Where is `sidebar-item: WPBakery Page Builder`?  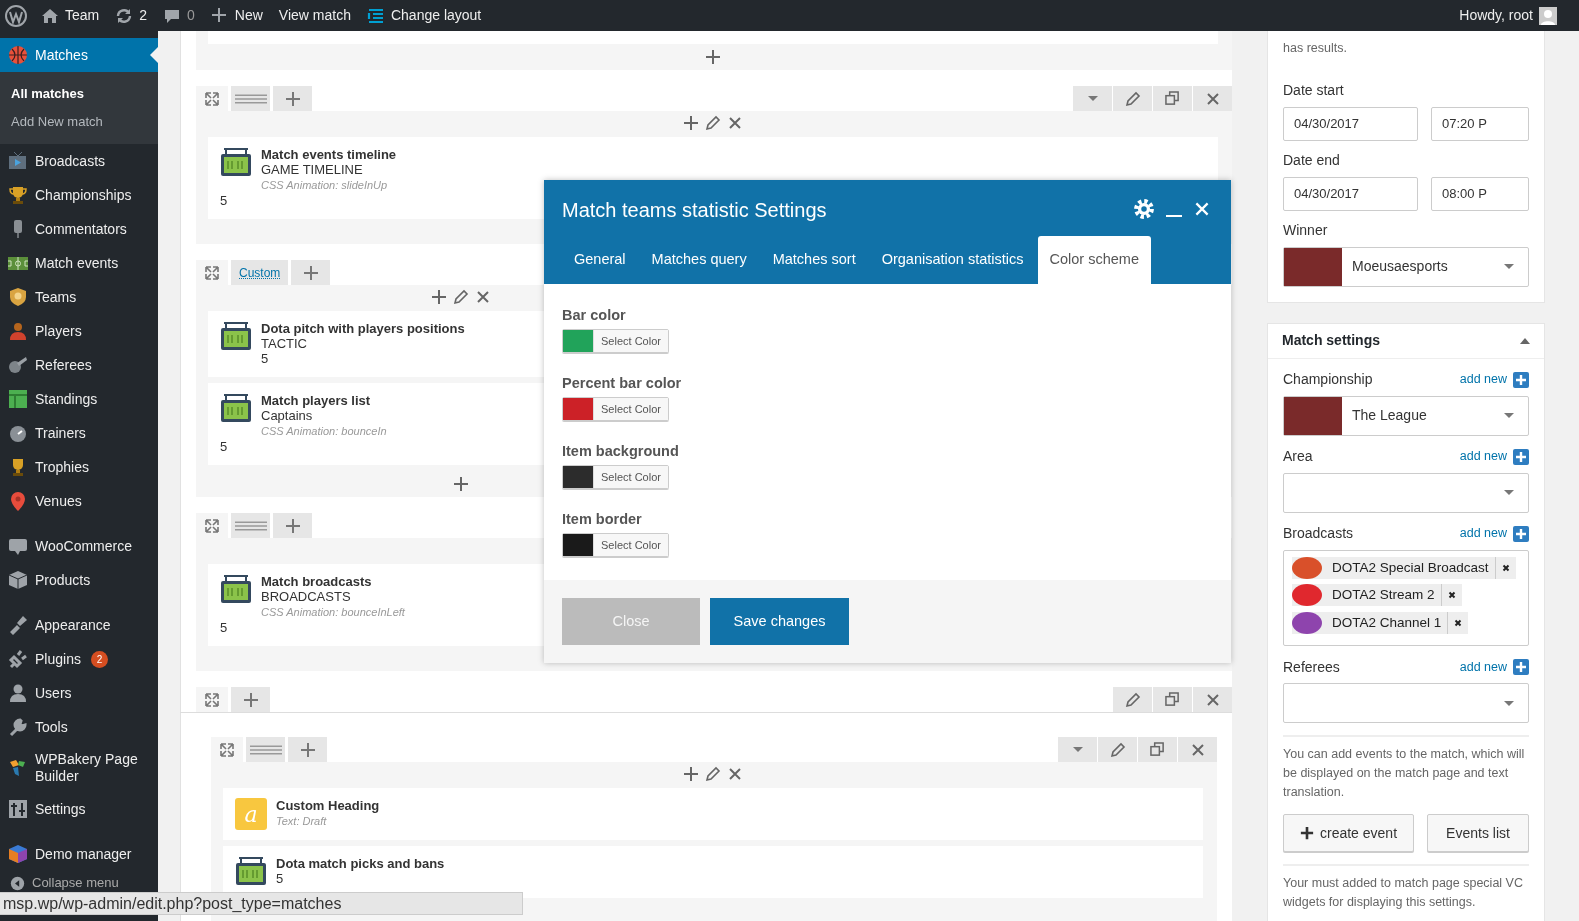
sidebar-item: WPBakery Page Builder is located at coordinates (79, 768).